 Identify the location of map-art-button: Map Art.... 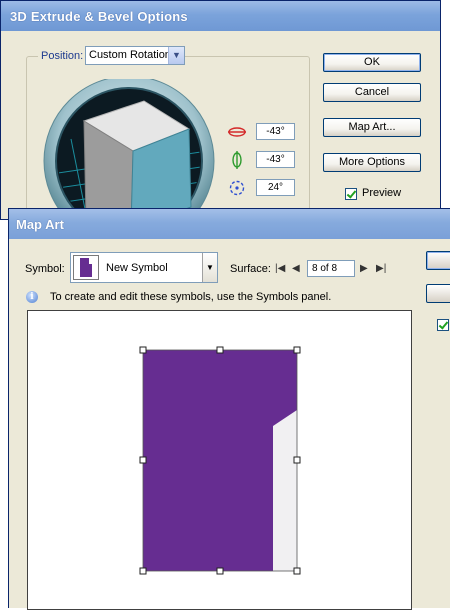
(372, 127).